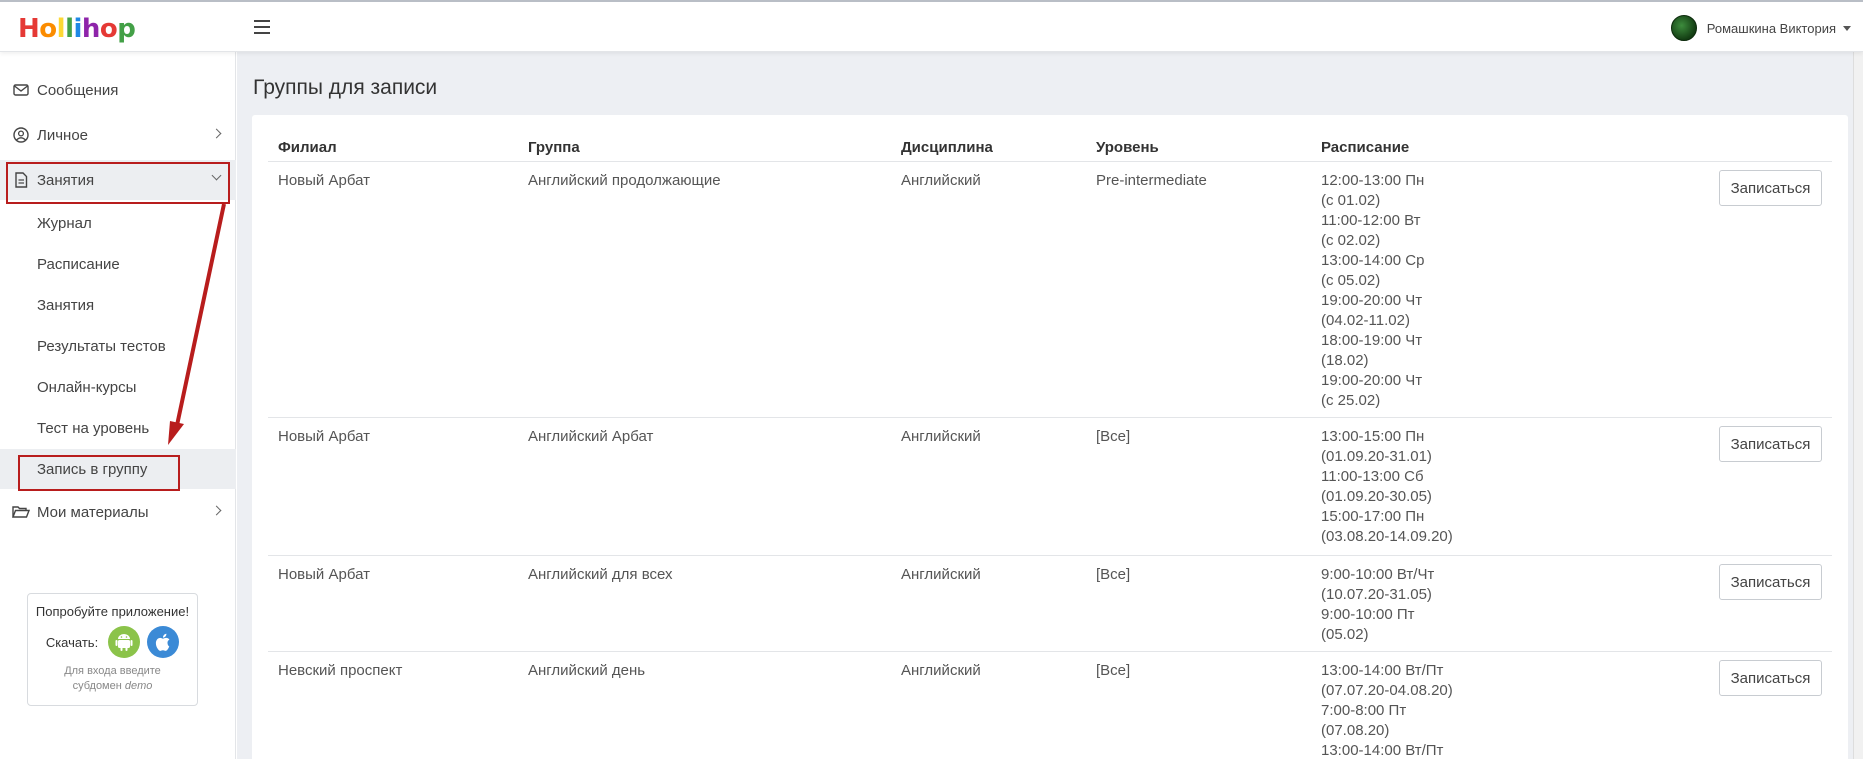  I want to click on sidebar-subitem-lessons: Занятия, so click(118, 305).